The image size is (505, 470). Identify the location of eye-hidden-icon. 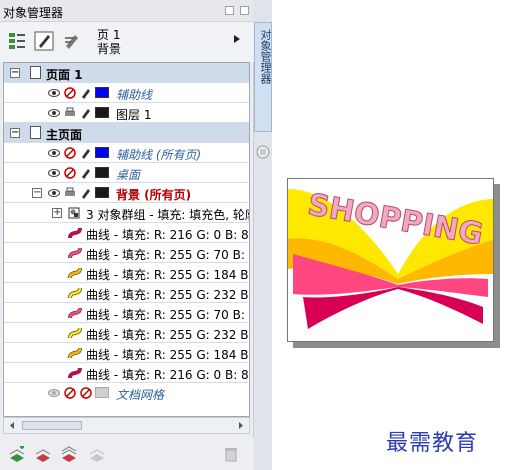
(54, 393).